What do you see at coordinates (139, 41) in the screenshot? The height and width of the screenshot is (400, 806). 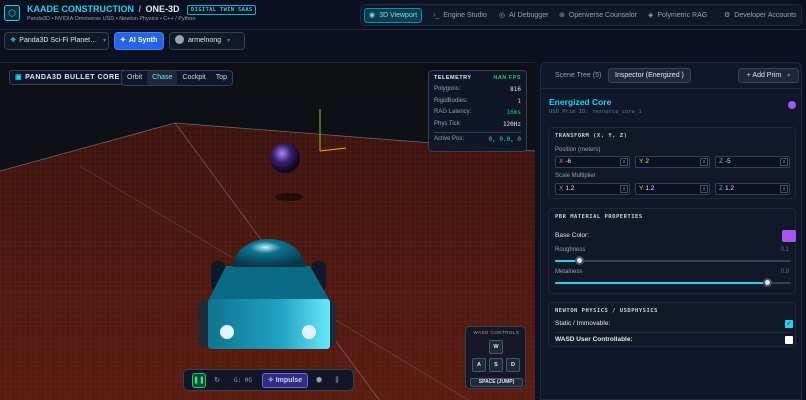 I see `ai-synth-button: ✦ AI Synth` at bounding box center [139, 41].